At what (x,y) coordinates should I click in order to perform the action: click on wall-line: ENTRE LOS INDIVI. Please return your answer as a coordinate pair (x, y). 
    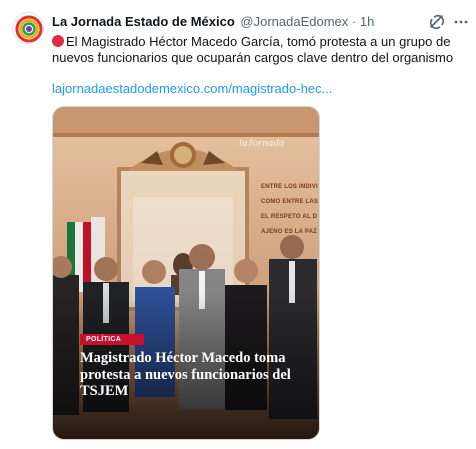
    Looking at the image, I should click on (289, 187).